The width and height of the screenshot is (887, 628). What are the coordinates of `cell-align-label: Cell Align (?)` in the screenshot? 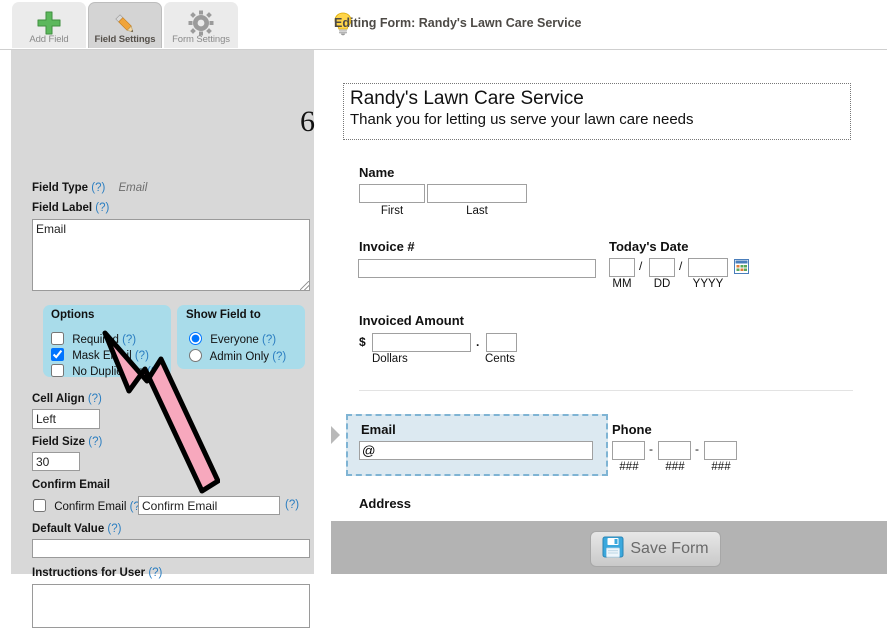 It's located at (67, 399).